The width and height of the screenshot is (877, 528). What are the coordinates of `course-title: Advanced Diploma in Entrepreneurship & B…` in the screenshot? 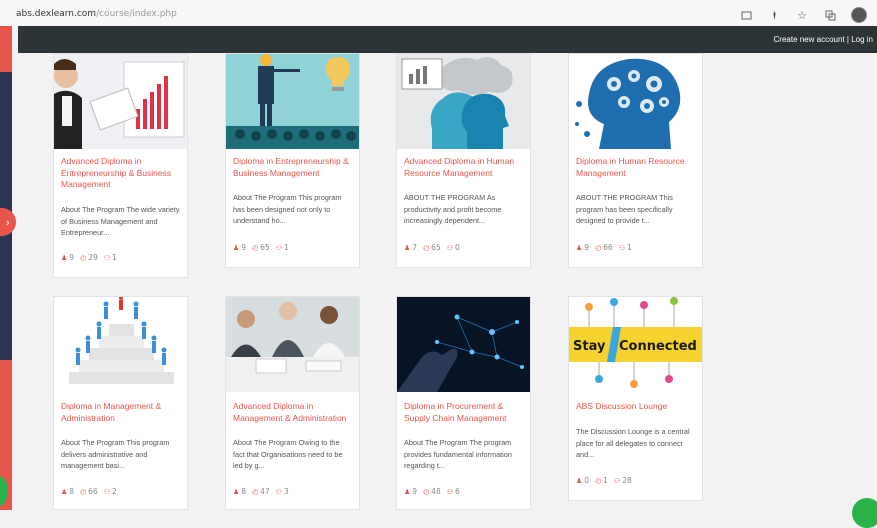 It's located at (122, 173).